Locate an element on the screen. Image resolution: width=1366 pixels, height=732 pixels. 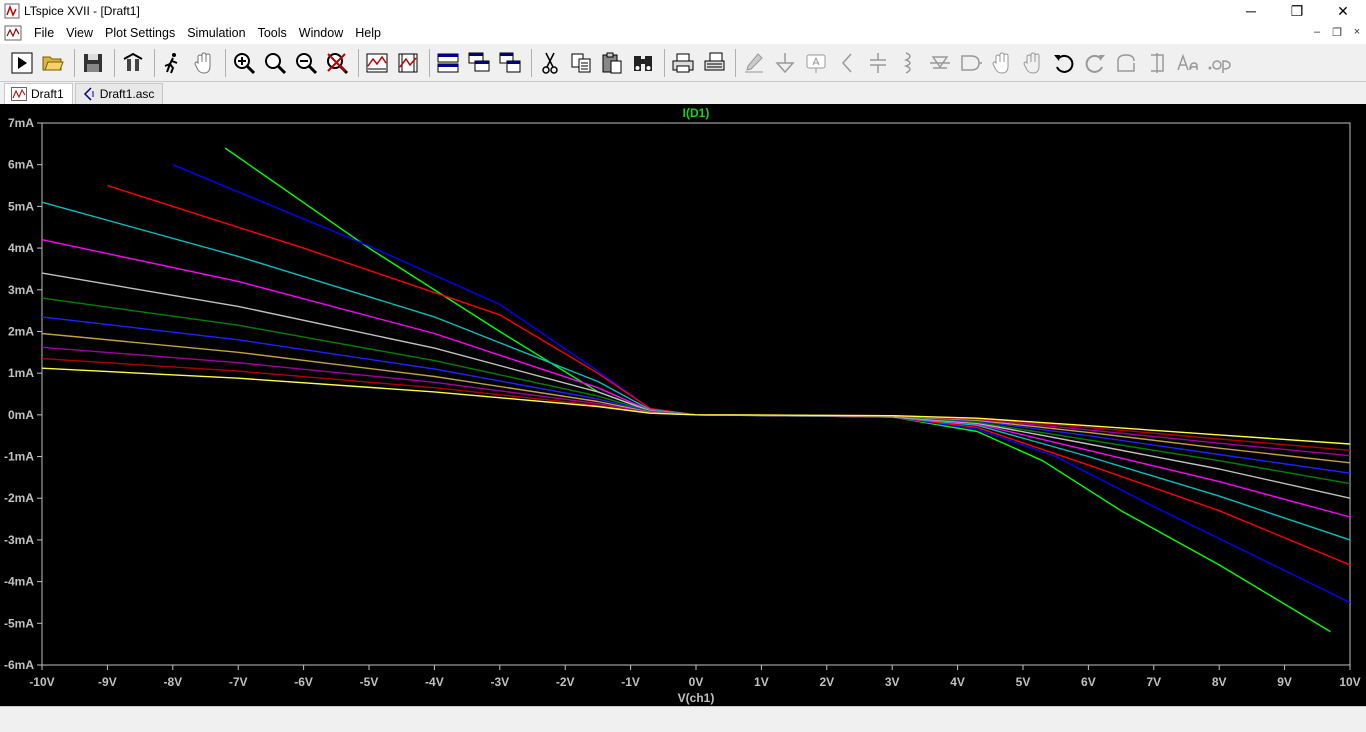
window-title: LTspice XVII - [Draft1] is located at coordinates (82, 11).